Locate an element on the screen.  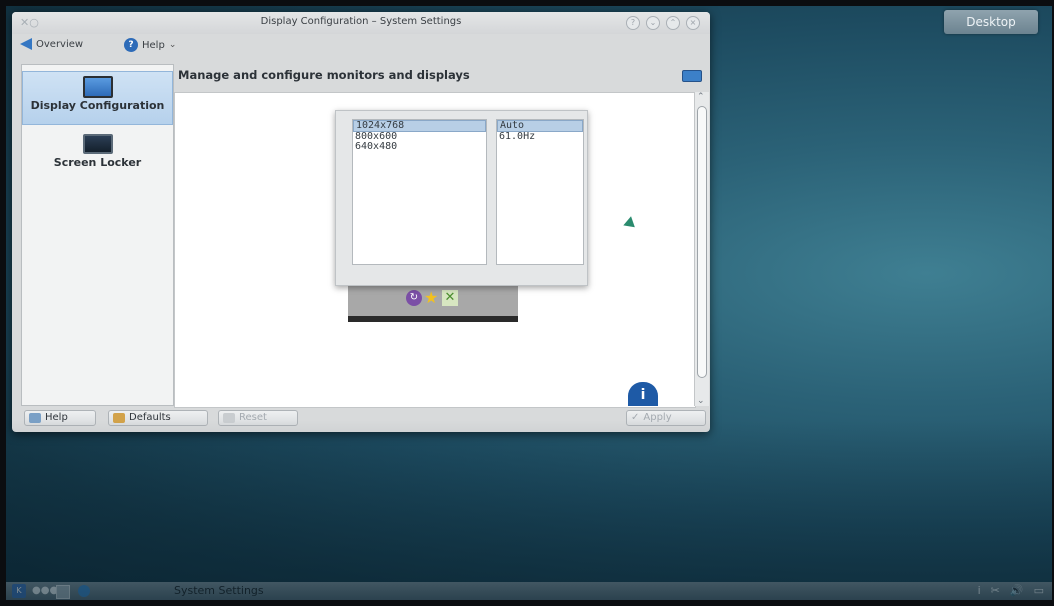
reset-icon is located at coordinates (229, 418).